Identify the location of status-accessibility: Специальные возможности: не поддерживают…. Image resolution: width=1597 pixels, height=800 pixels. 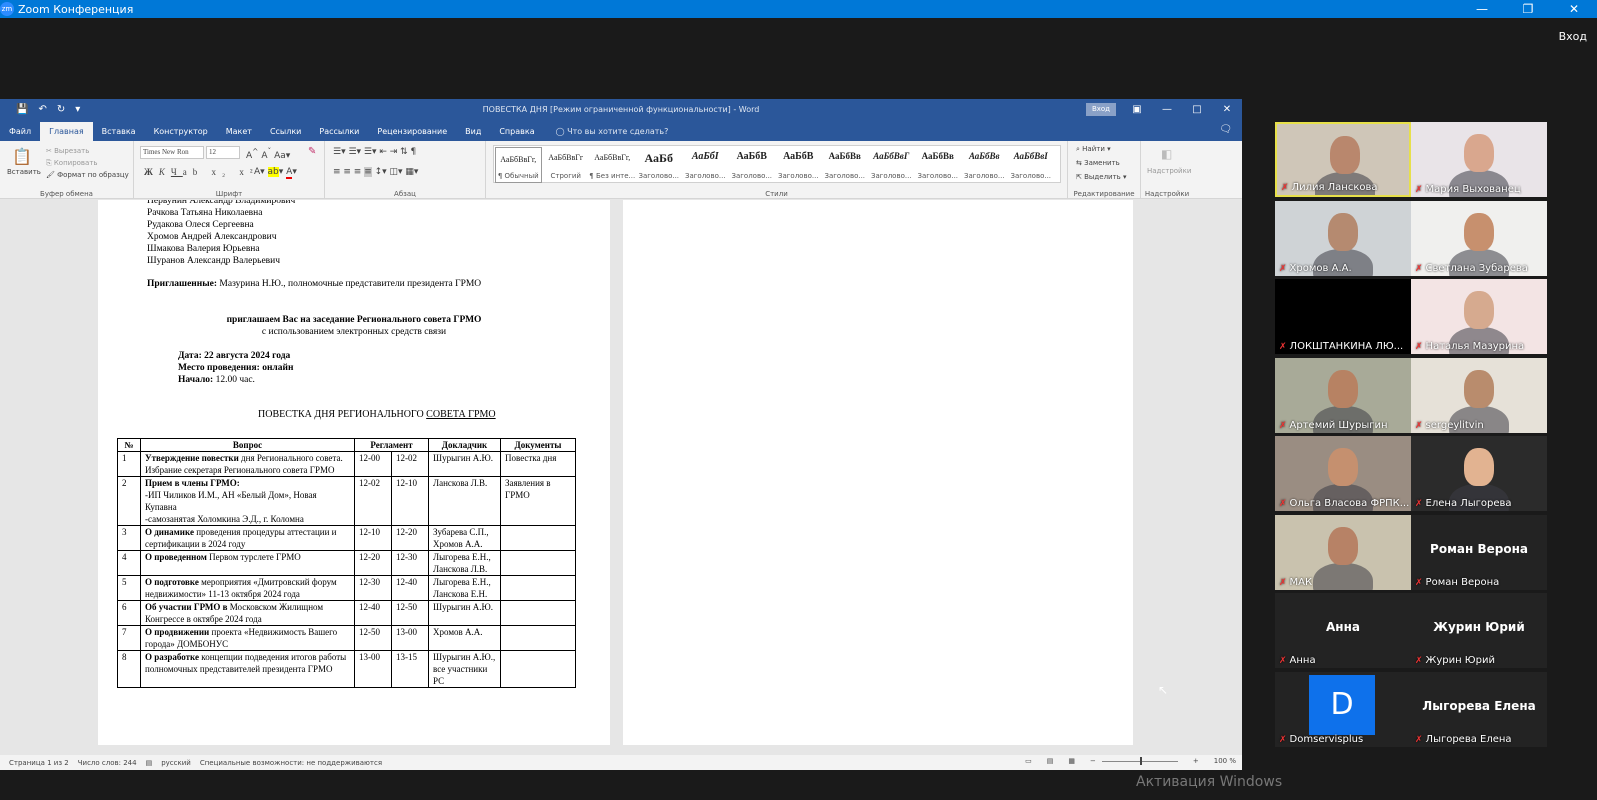
(291, 763).